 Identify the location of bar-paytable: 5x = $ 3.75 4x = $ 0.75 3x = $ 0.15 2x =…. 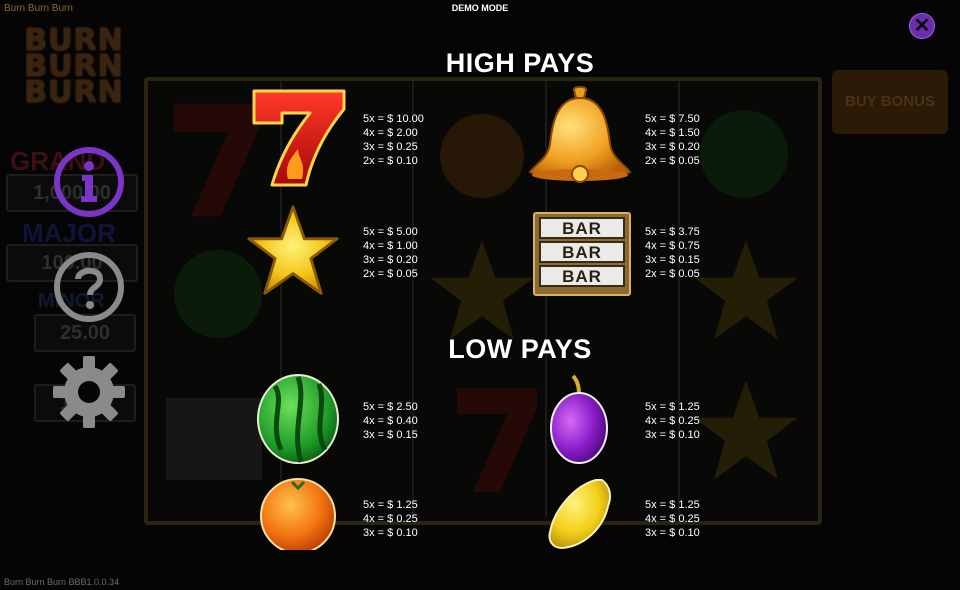
(672, 253).